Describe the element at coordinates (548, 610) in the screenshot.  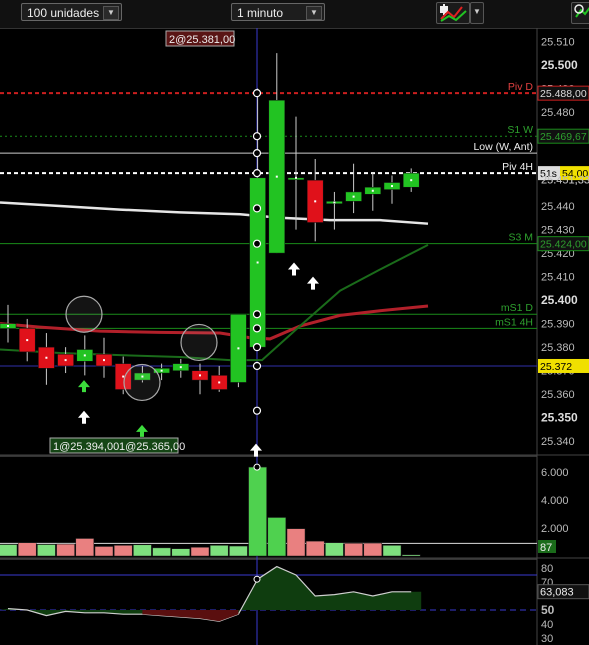
I see `oscillator-tick-label: 50` at that location.